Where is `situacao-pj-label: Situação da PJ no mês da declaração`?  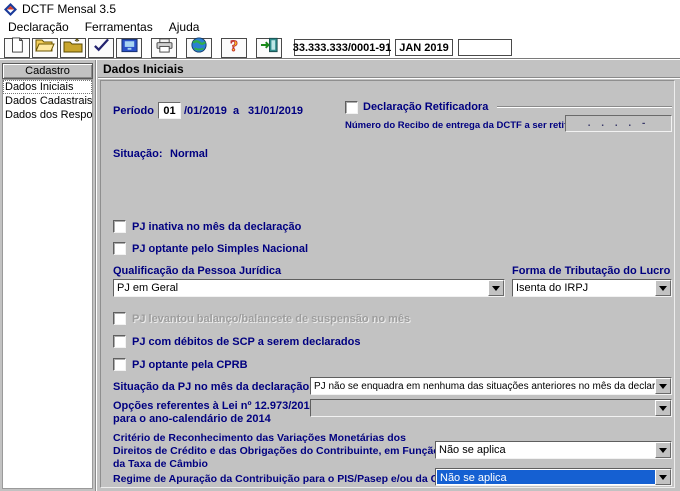 situacao-pj-label: Situação da PJ no mês da declaração is located at coordinates (211, 387).